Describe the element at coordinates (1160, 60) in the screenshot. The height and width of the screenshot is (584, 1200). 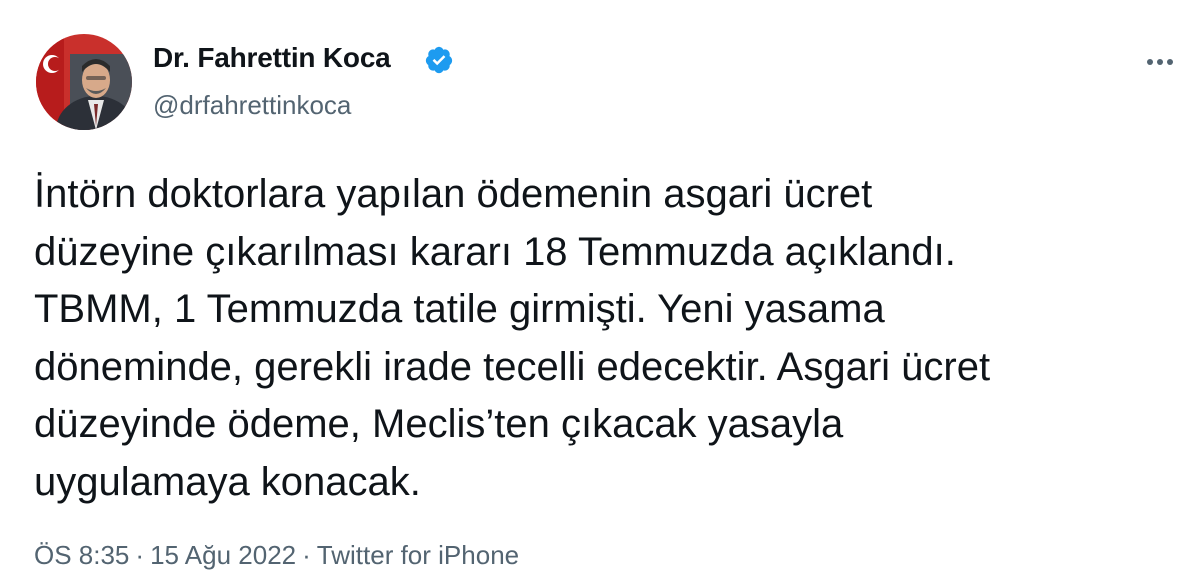
I see `more-horizontal-icon` at that location.